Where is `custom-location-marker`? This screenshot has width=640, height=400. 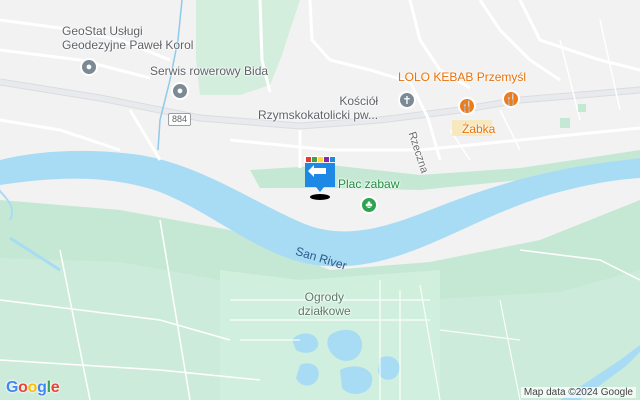
custom-location-marker is located at coordinates (320, 178).